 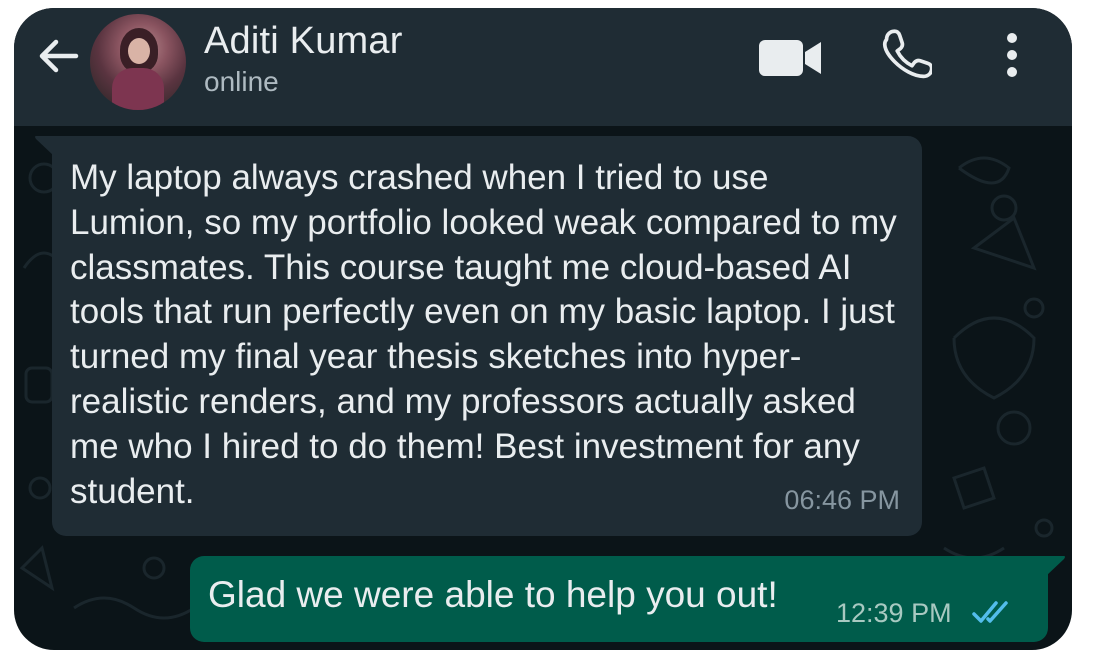 What do you see at coordinates (241, 81) in the screenshot?
I see `contact-status: online` at bounding box center [241, 81].